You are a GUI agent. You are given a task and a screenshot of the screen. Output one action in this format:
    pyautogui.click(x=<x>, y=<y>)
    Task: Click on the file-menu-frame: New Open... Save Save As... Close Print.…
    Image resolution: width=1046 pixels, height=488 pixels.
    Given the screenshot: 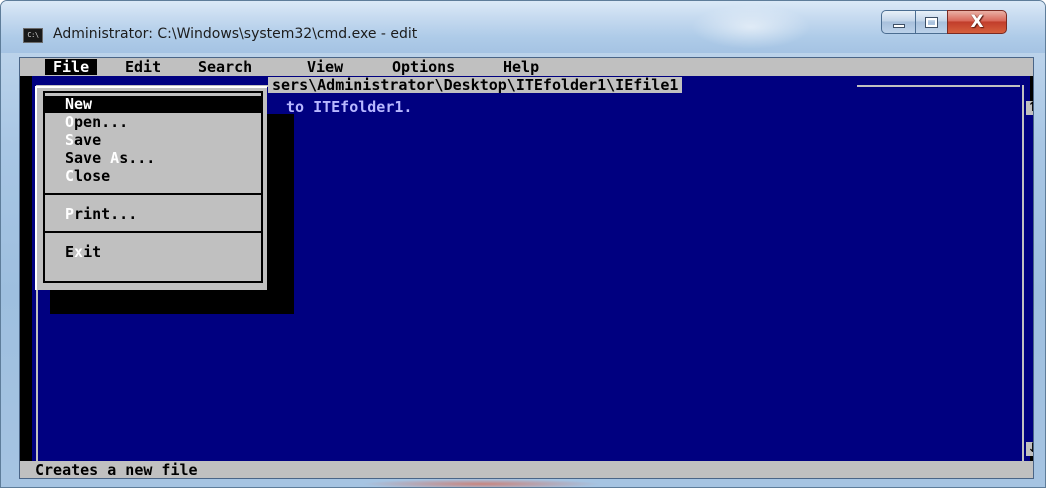 What is the action you would take?
    pyautogui.click(x=153, y=187)
    